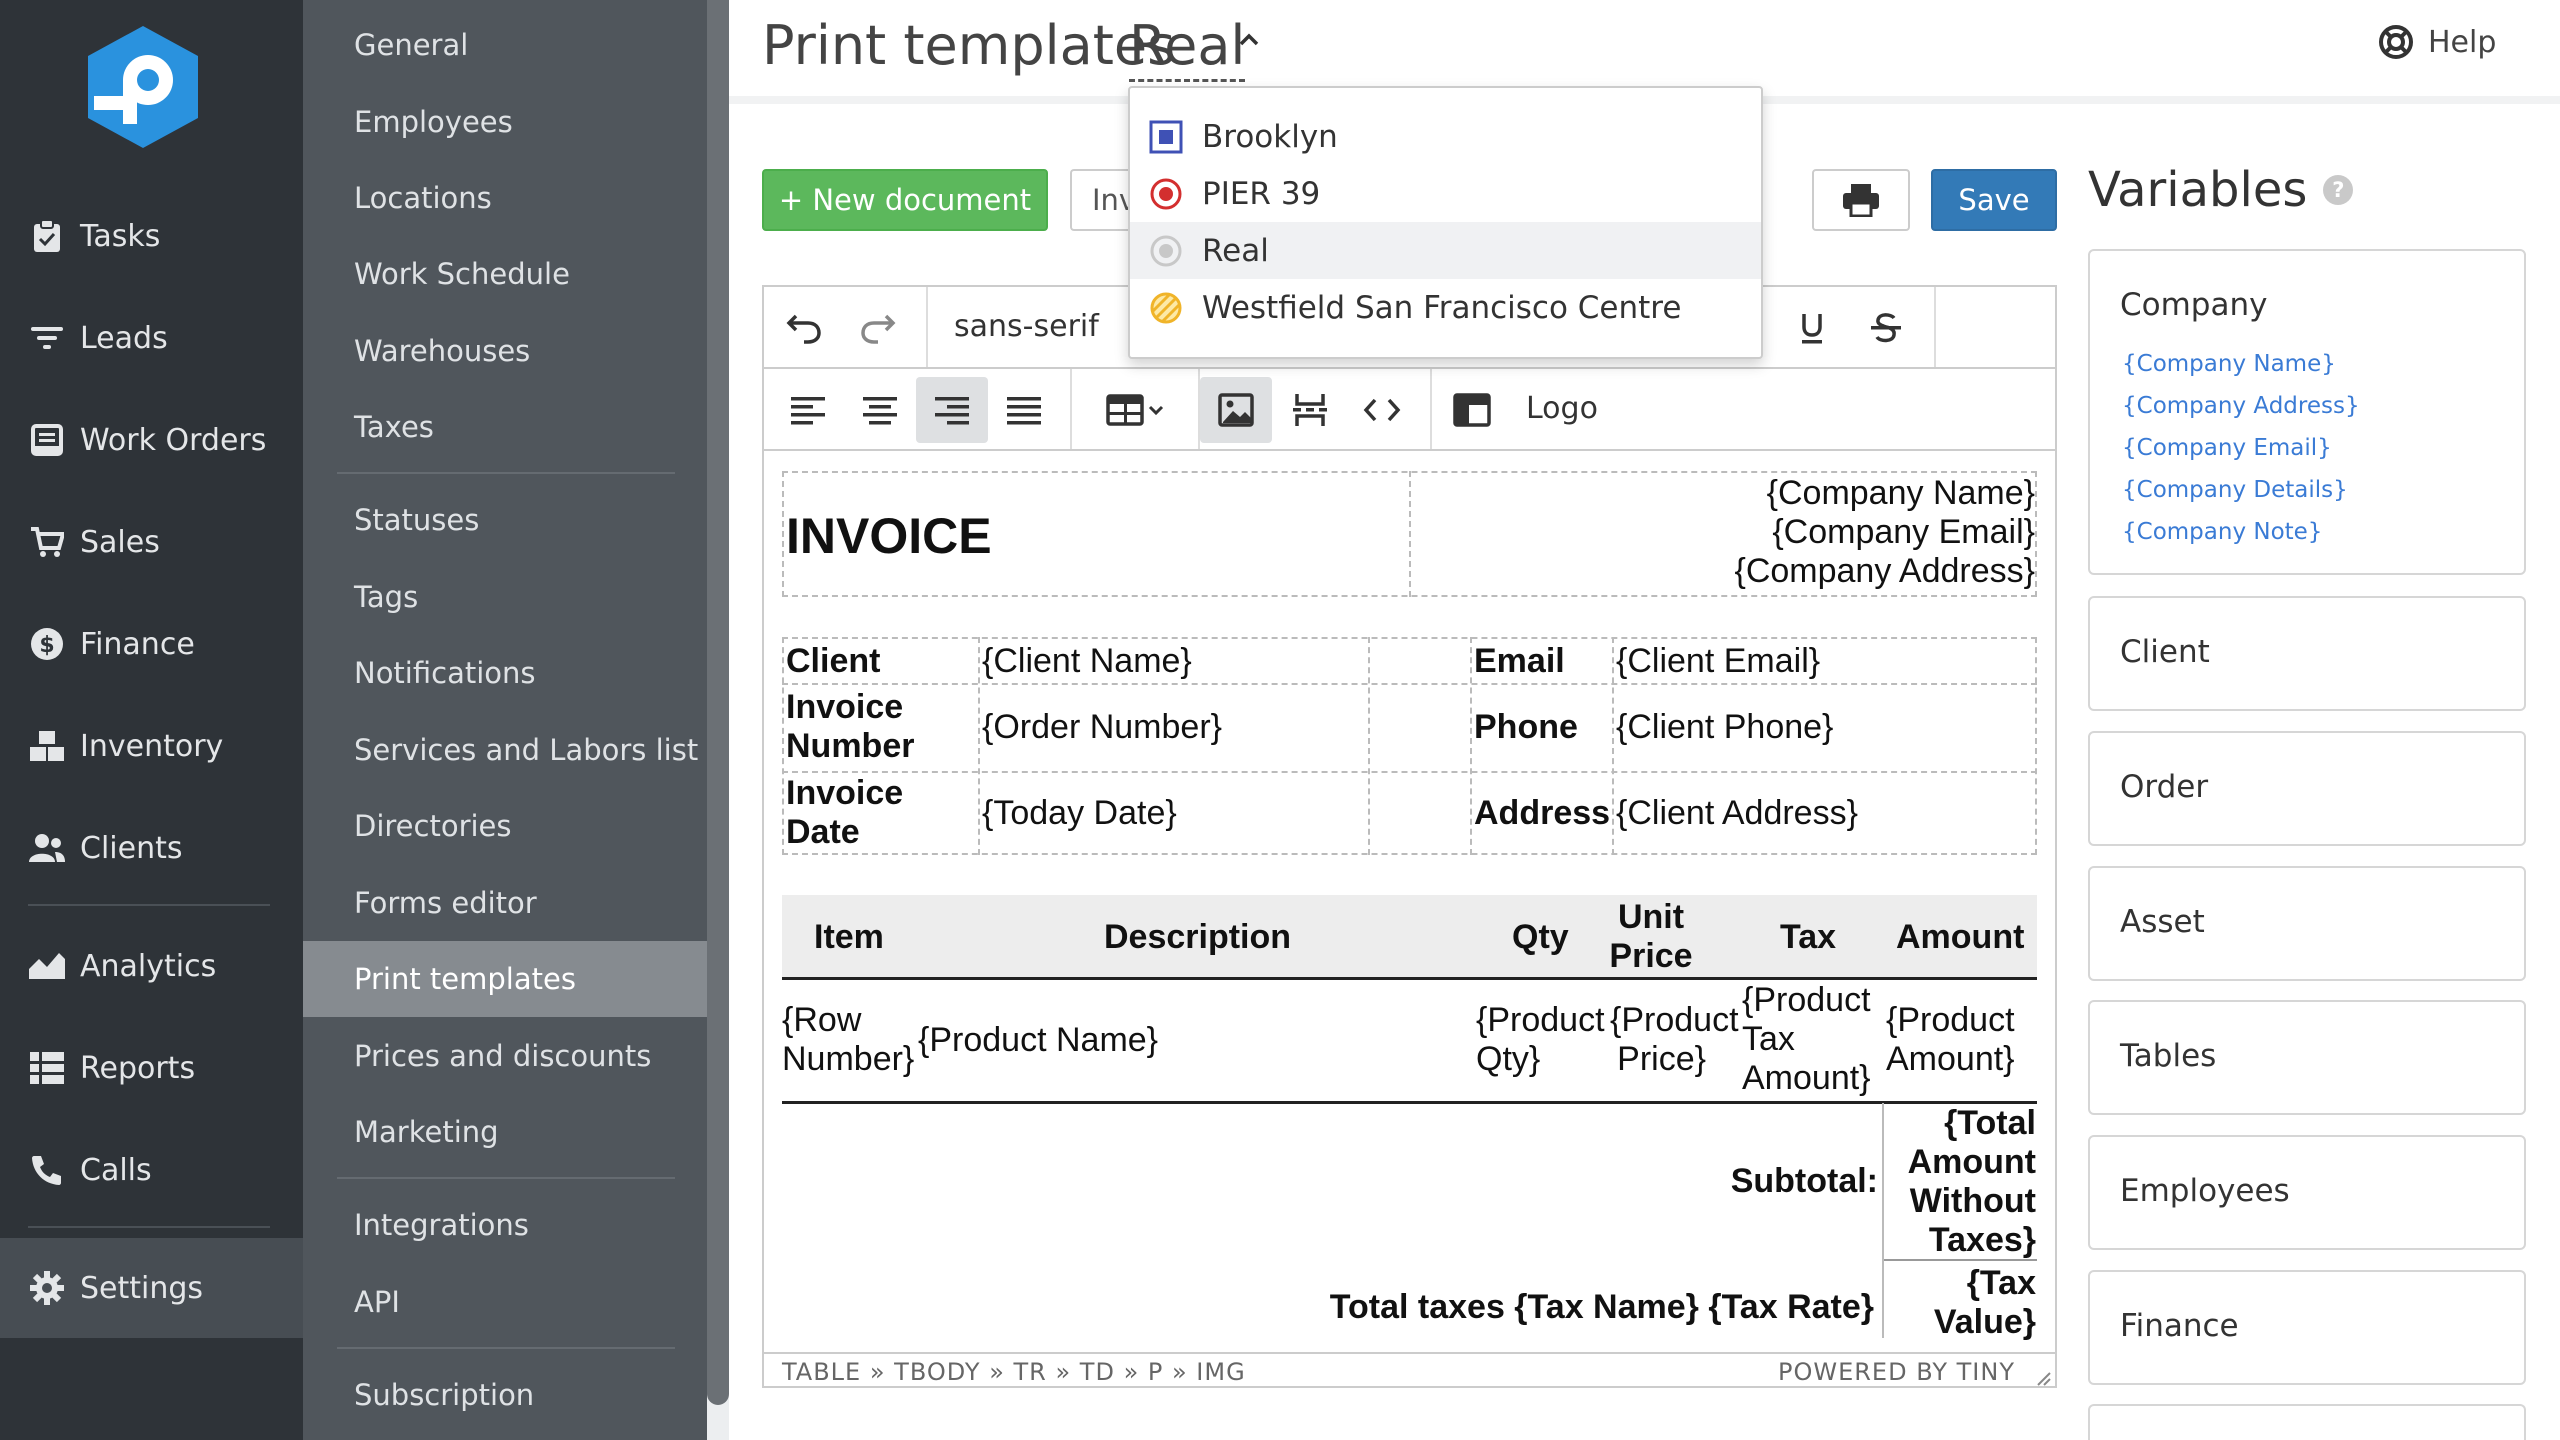 Image resolution: width=2560 pixels, height=1440 pixels. Describe the element at coordinates (151, 440) in the screenshot. I see `nav-work-orders: Work Orders` at that location.